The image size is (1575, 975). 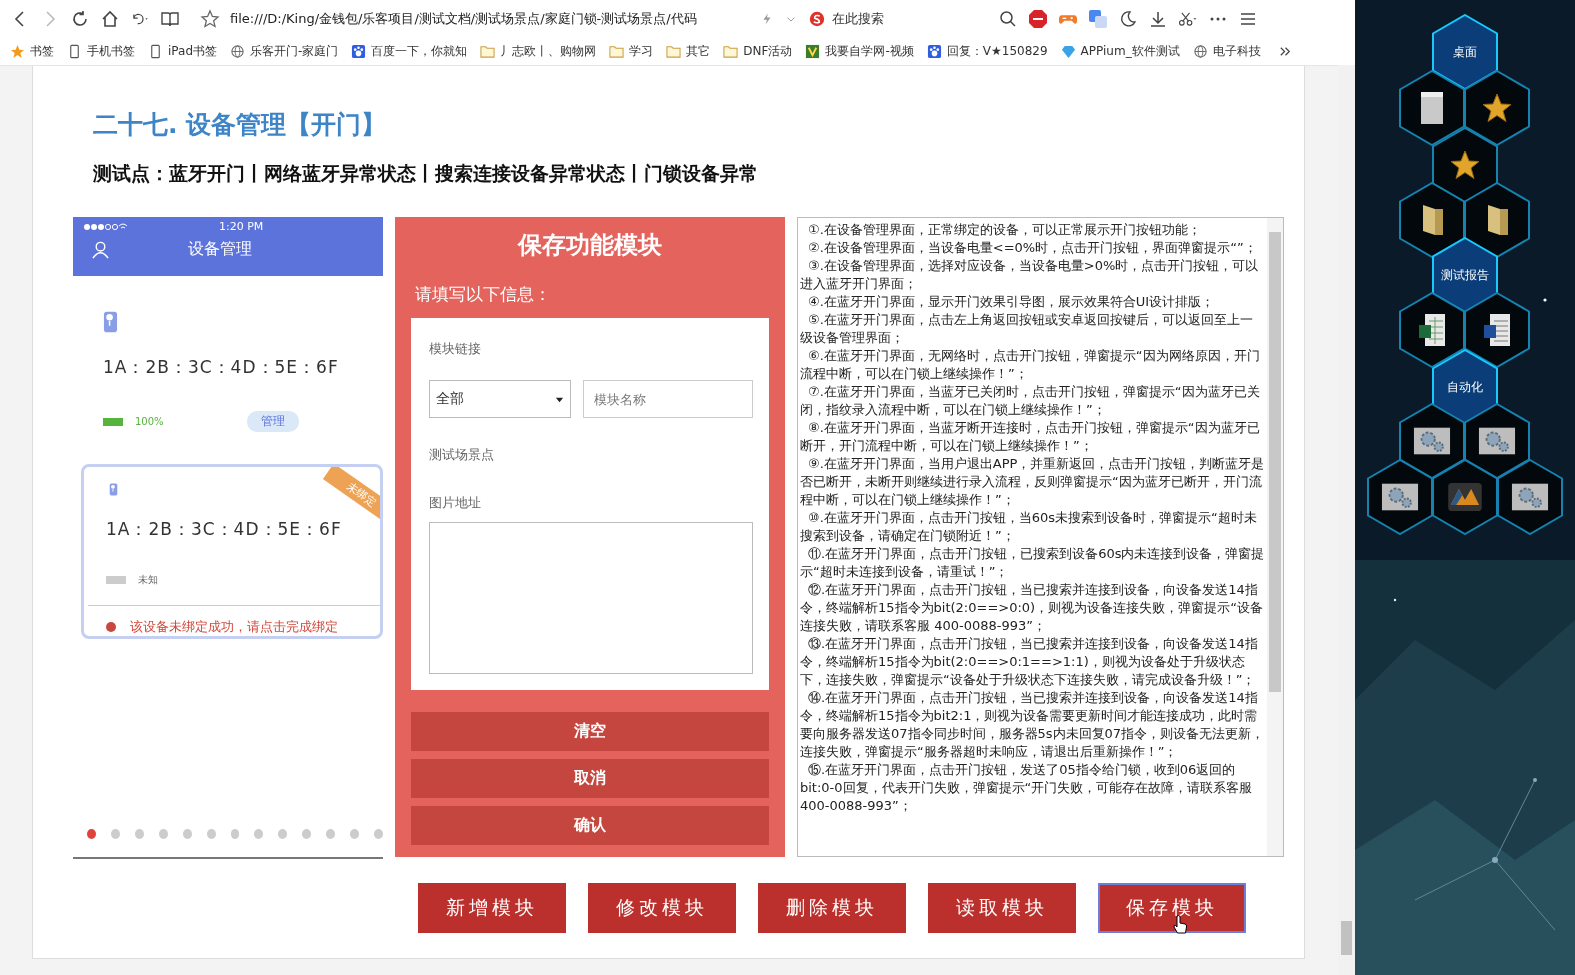 What do you see at coordinates (631, 51) in the screenshot?
I see `bookmark: 学习` at bounding box center [631, 51].